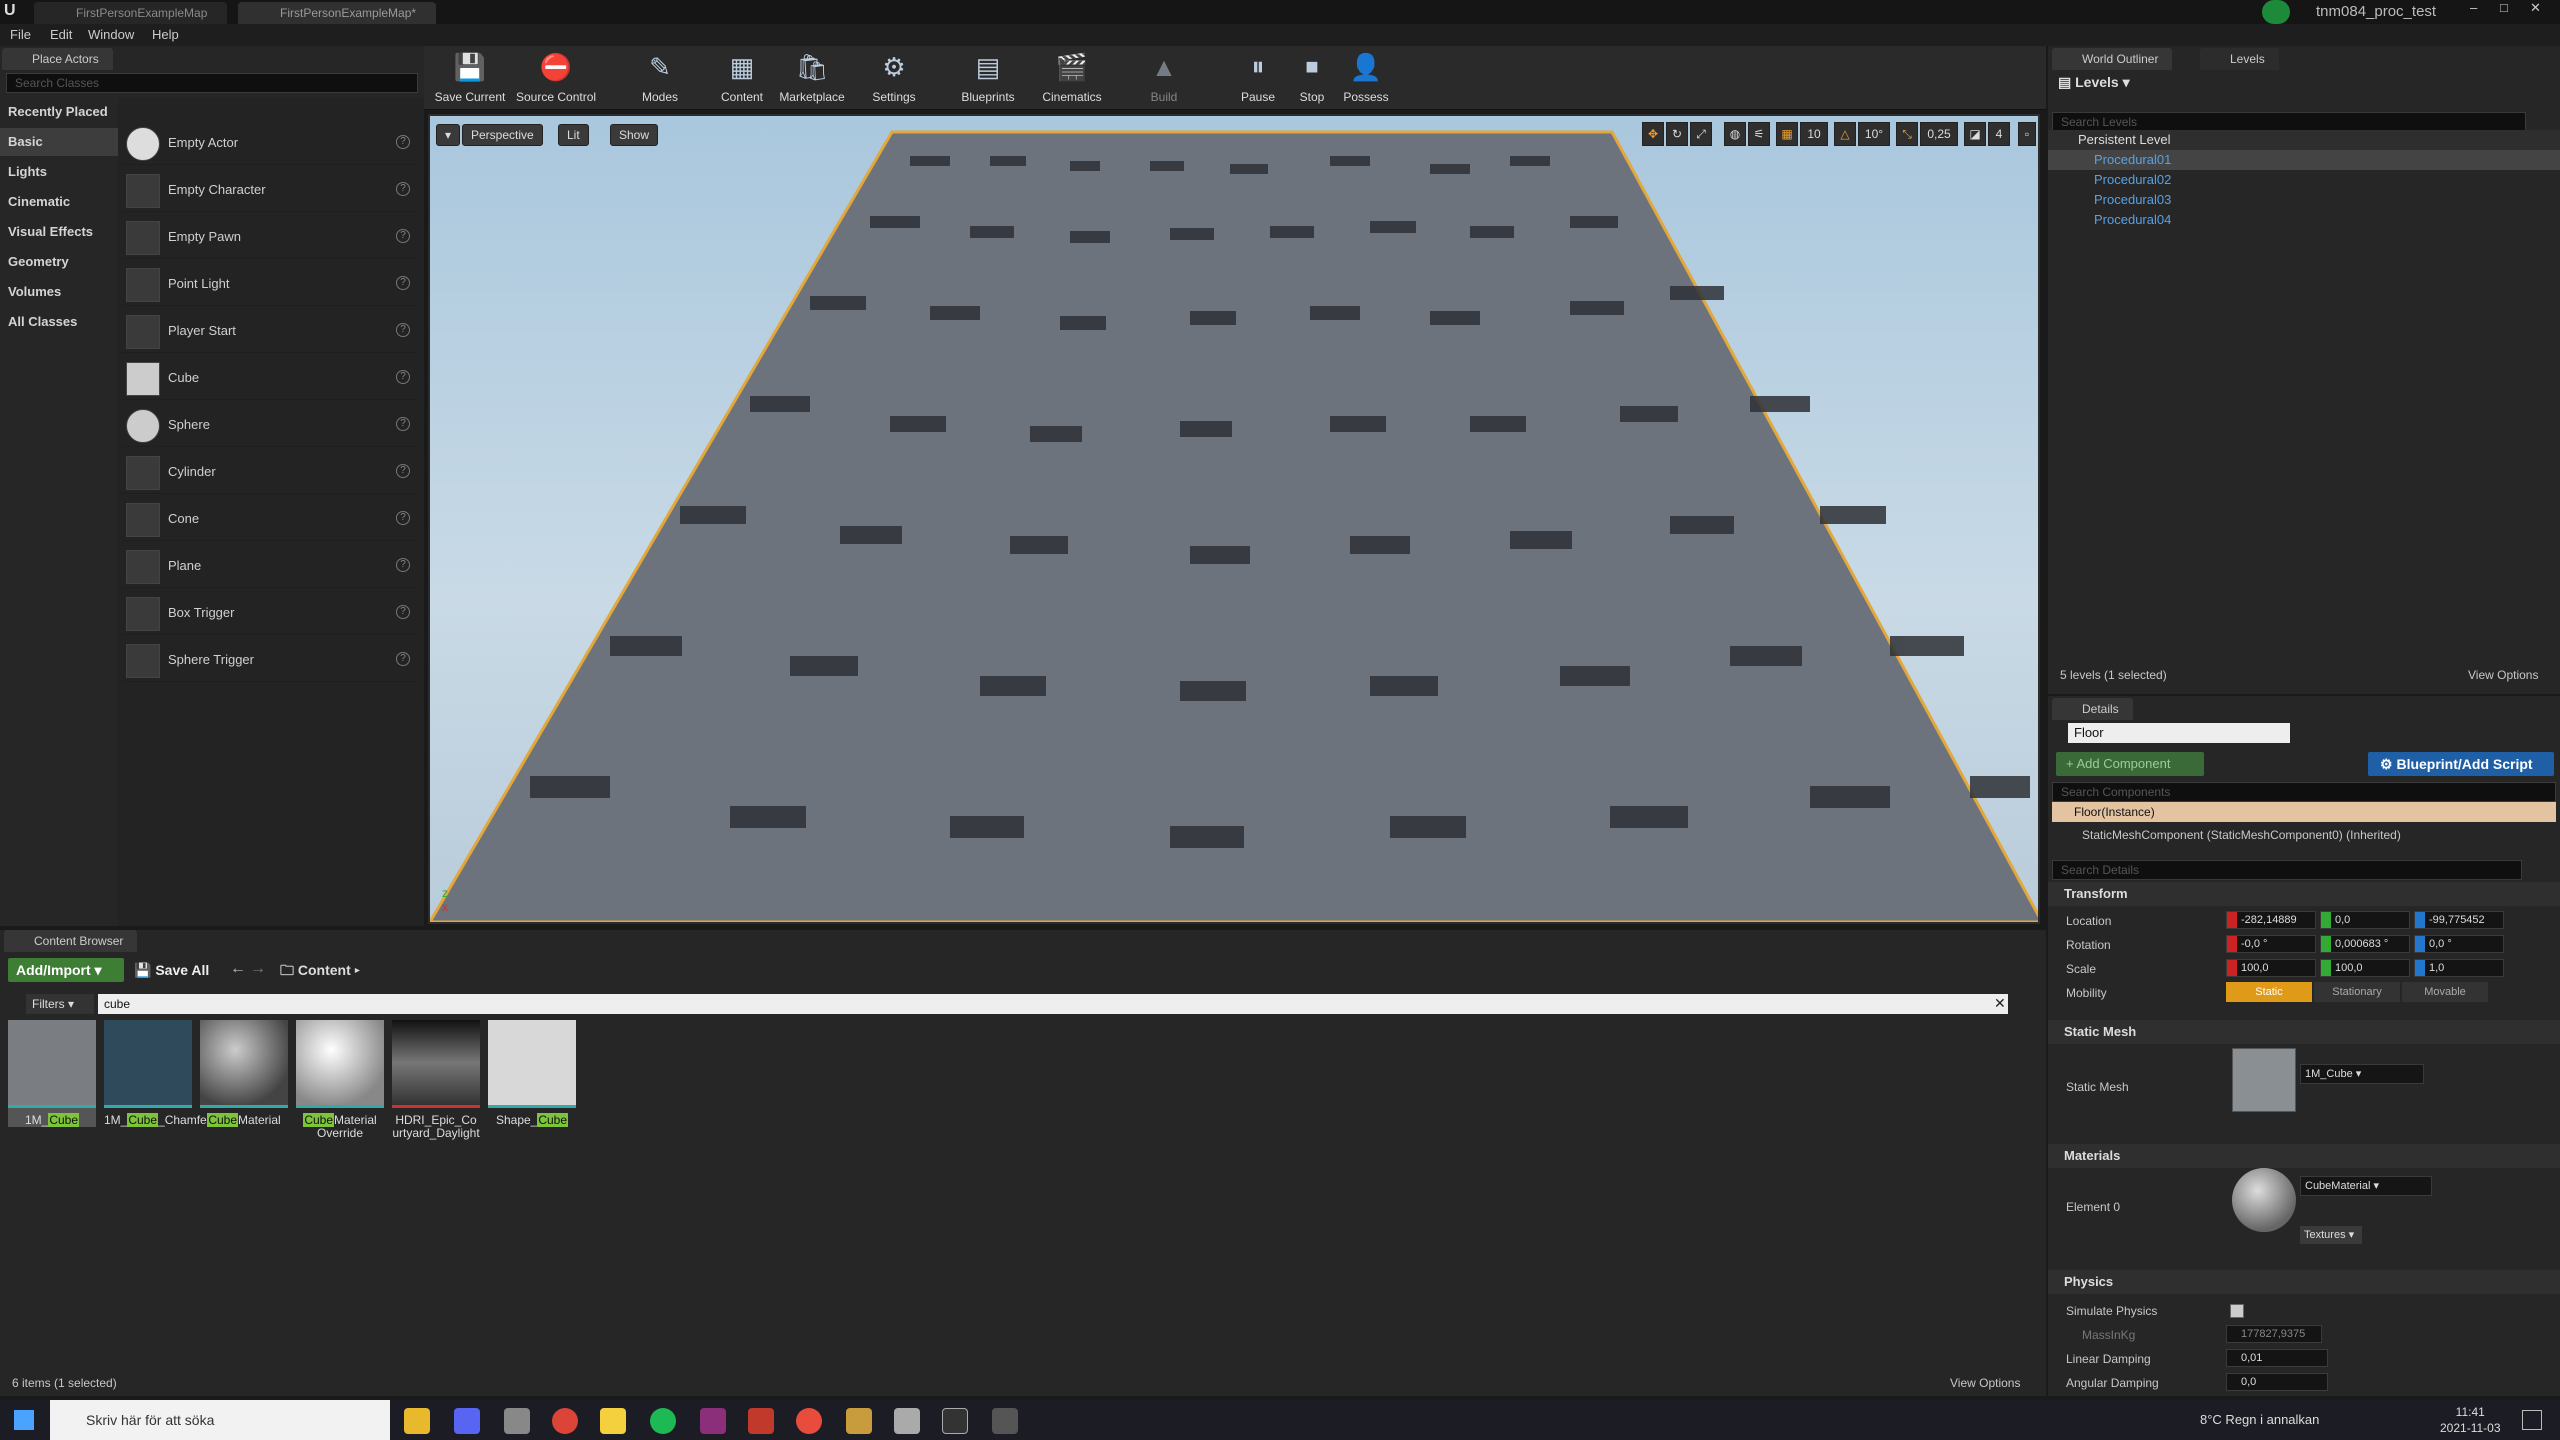 Image resolution: width=2560 pixels, height=1440 pixels. I want to click on mobility-static-button: Static, so click(2269, 992).